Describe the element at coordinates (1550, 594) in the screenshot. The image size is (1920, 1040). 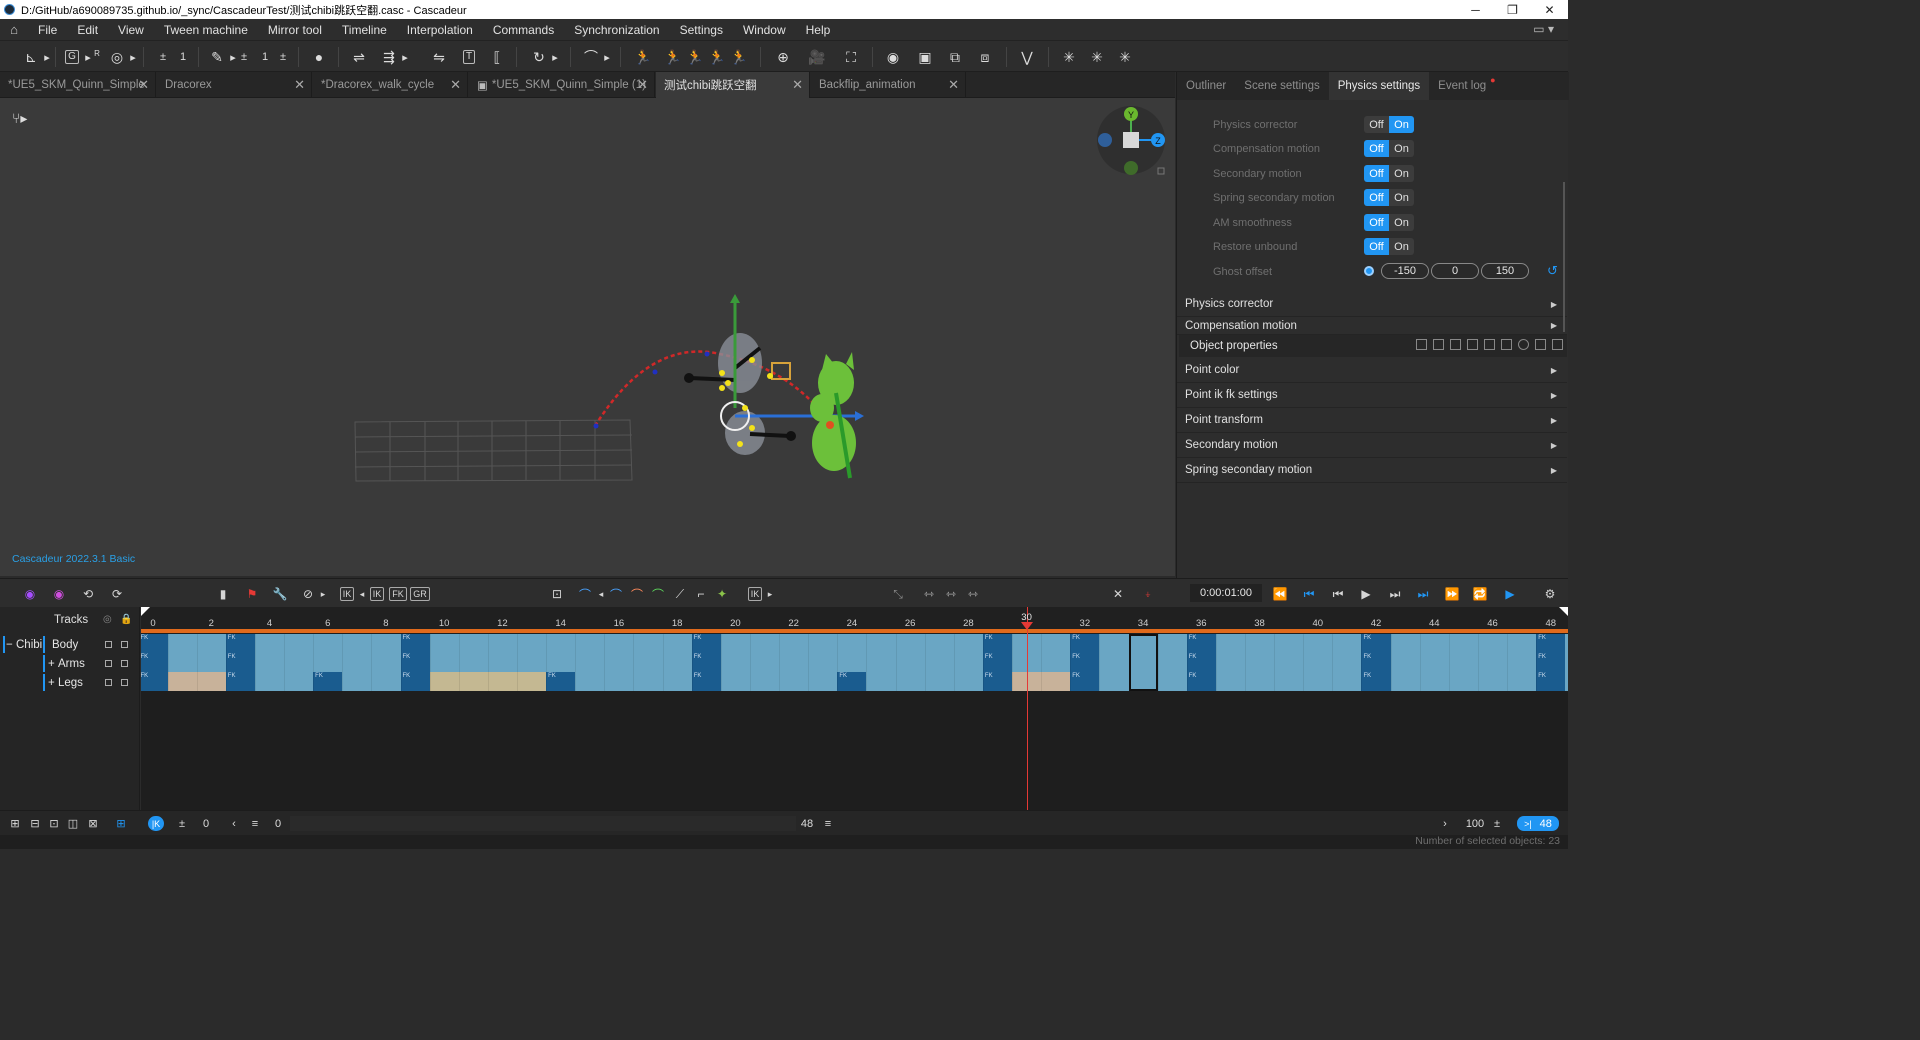
I see `settings-gear-icon: ⚙` at that location.